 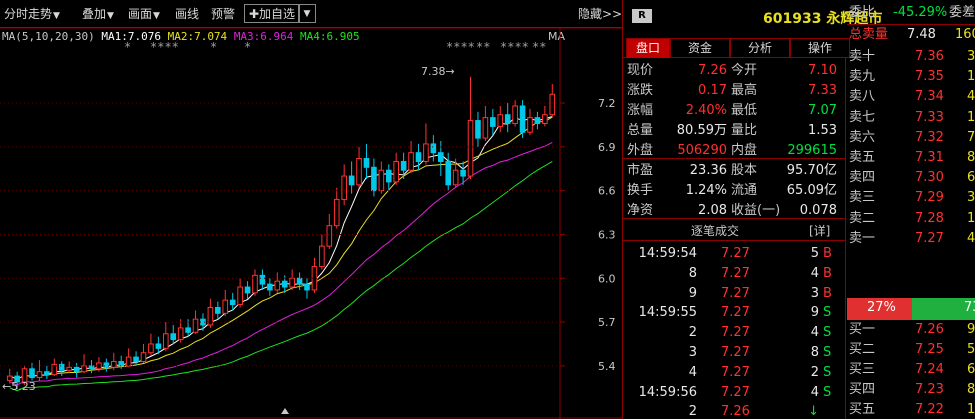 What do you see at coordinates (648, 48) in the screenshot?
I see `tab-panel: 盘口` at bounding box center [648, 48].